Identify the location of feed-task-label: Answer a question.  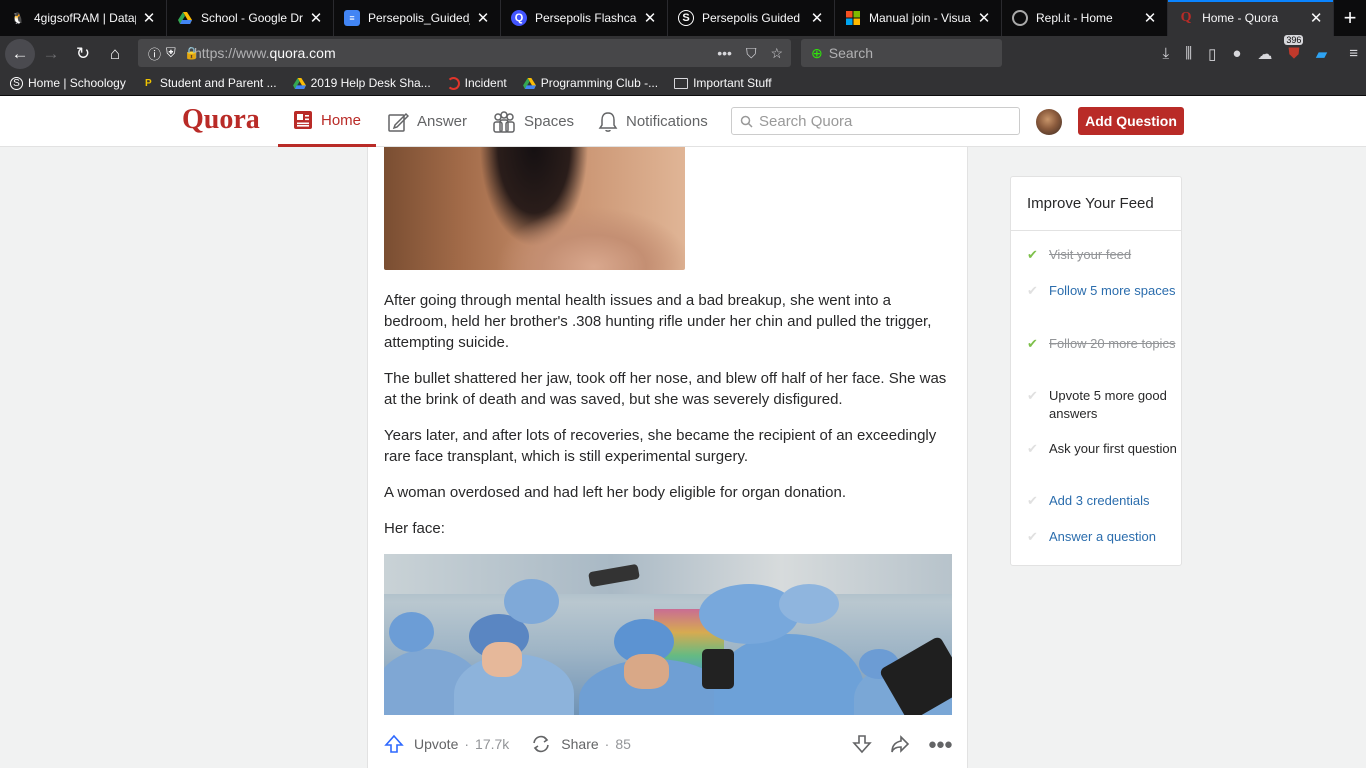
(1102, 536).